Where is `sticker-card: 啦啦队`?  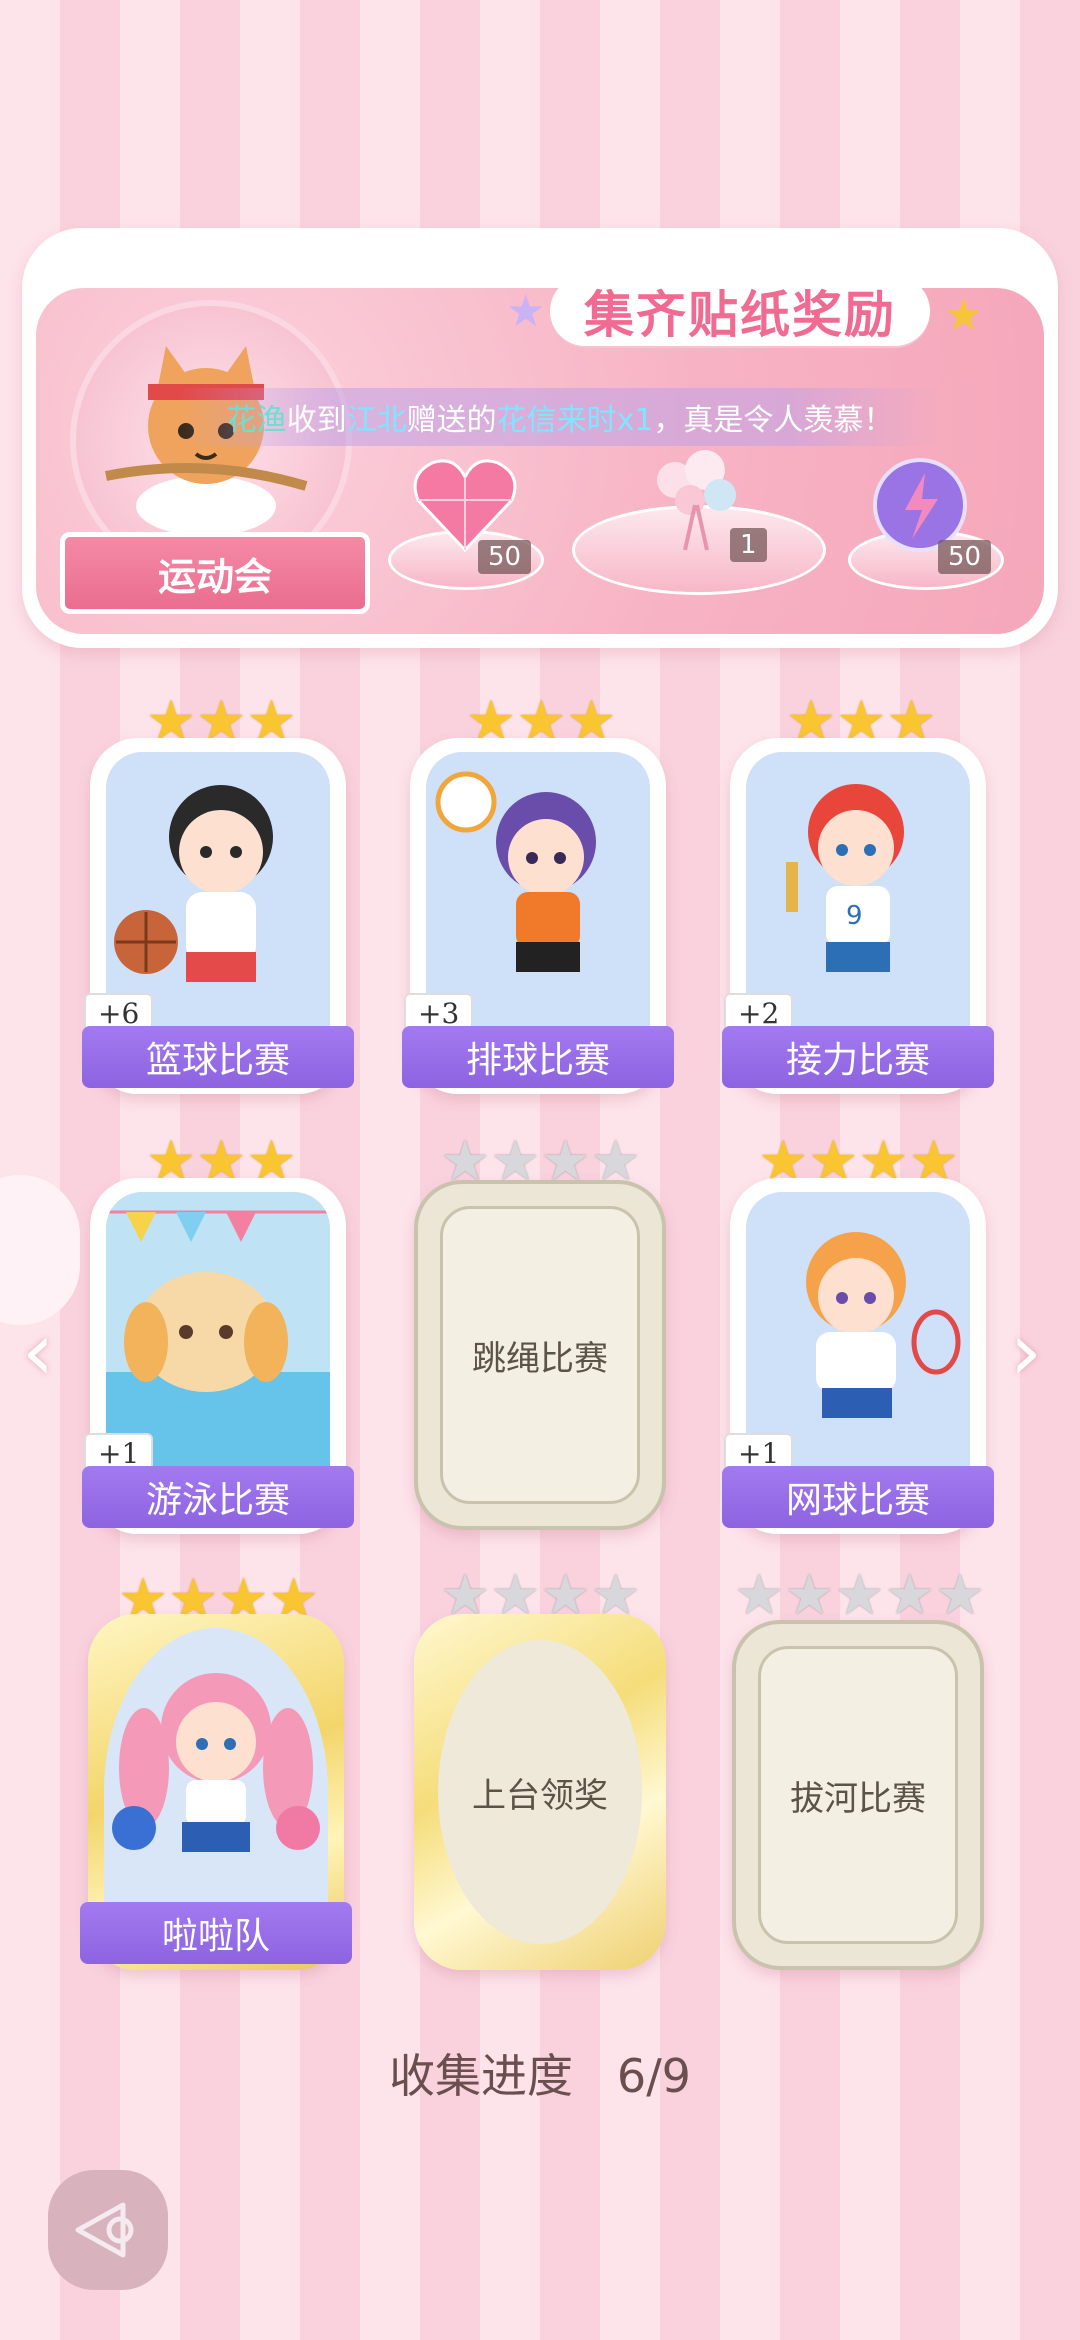 sticker-card: 啦啦队 is located at coordinates (216, 1792).